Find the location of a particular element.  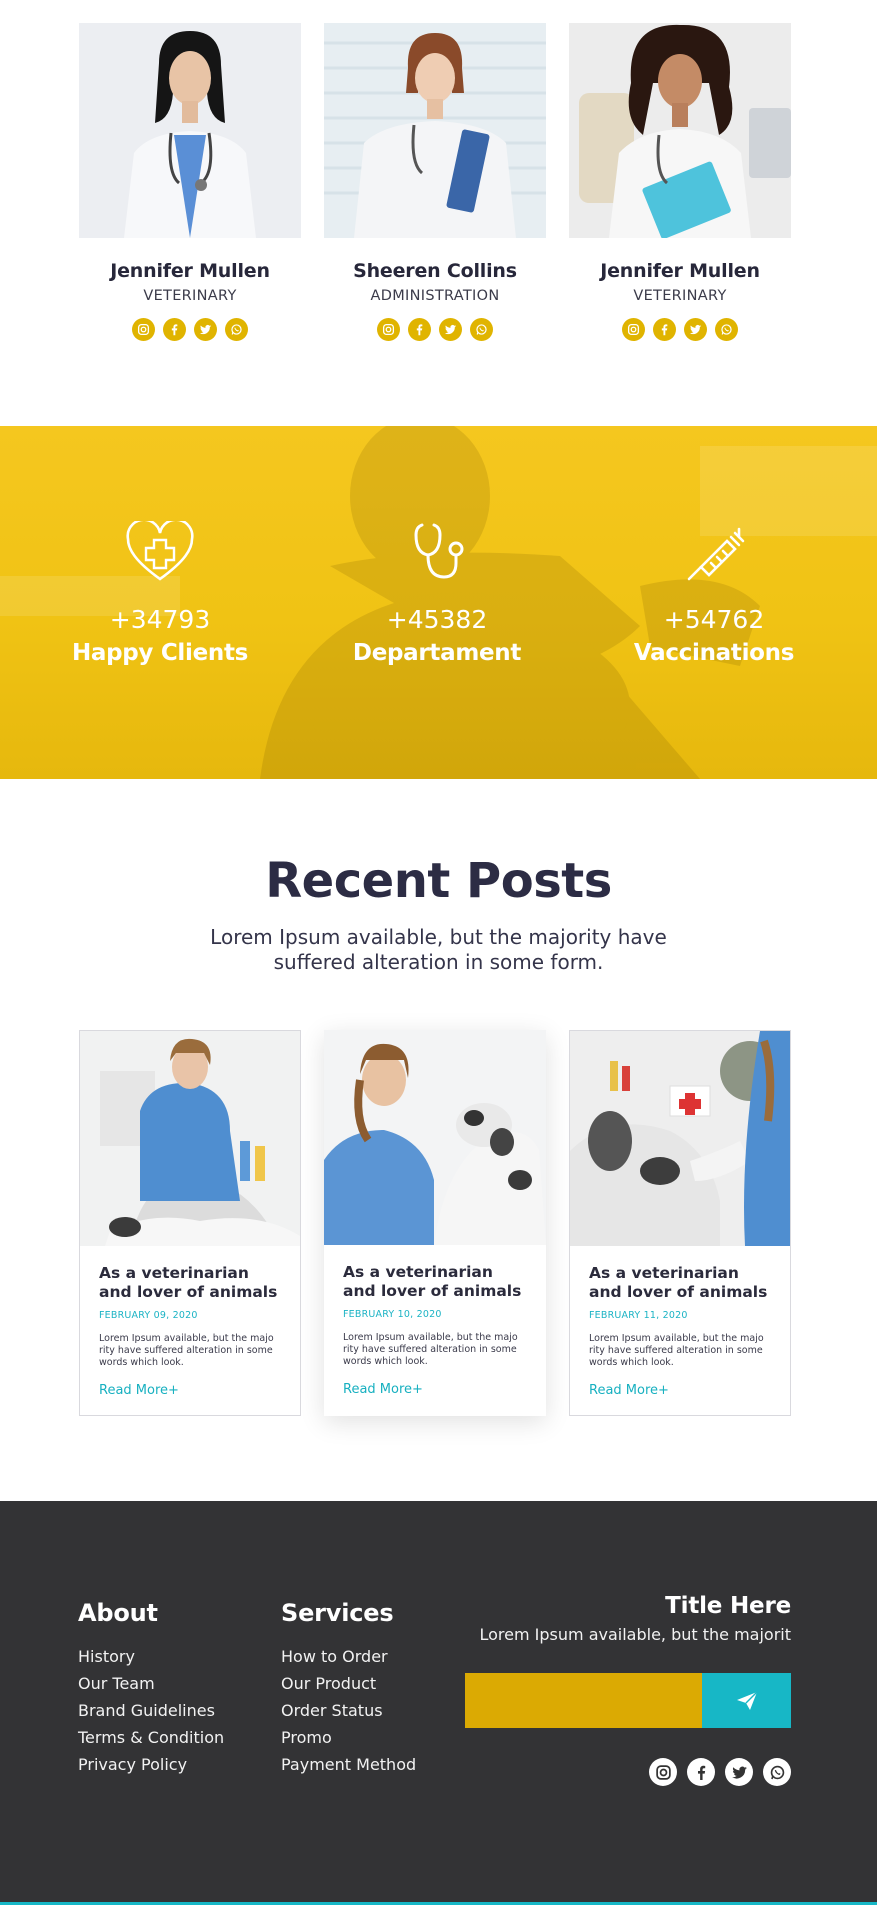

stat-value: +34793 is located at coordinates (160, 619).